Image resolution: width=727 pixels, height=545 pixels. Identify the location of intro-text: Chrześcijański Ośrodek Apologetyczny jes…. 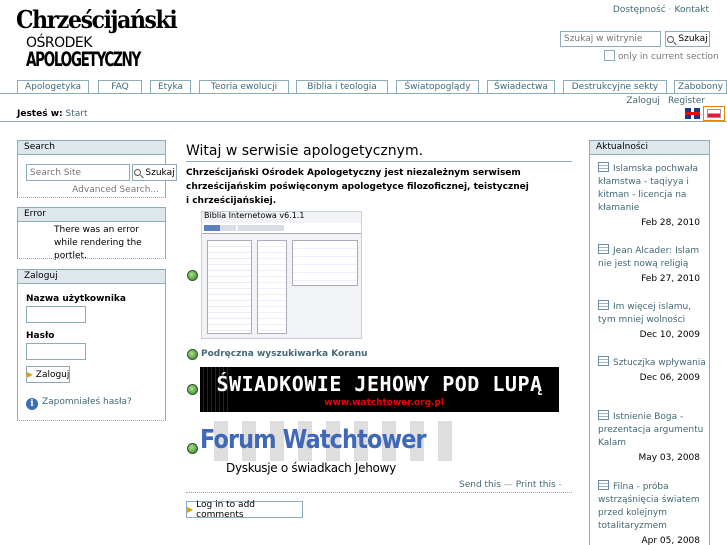
(357, 187).